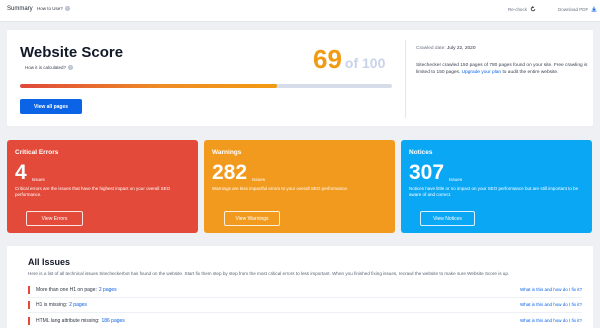  Describe the element at coordinates (37, 152) in the screenshot. I see `critical-errors-title: Critical Errors` at that location.